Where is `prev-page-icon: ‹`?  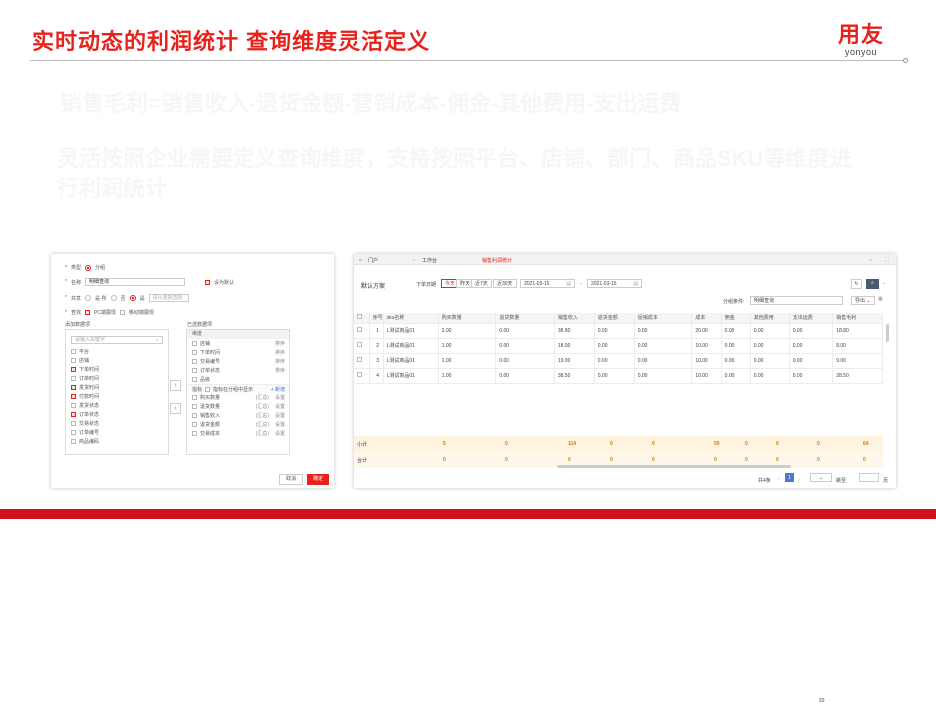
prev-page-icon: ‹ is located at coordinates (779, 480).